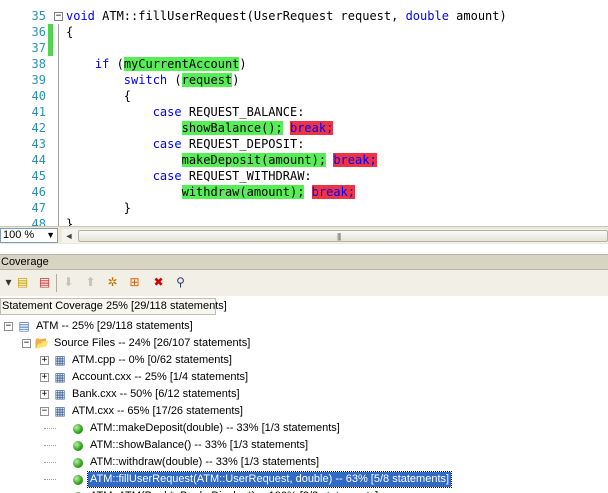  Describe the element at coordinates (44, 282) in the screenshot. I see `document-red-icon: ▤` at that location.